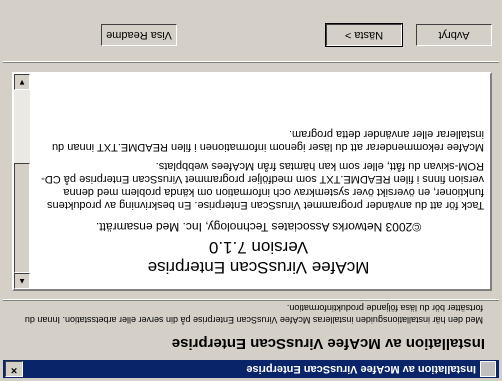 This screenshot has height=381, width=502. Describe the element at coordinates (22, 281) in the screenshot. I see `scroll-up-button: ▲` at that location.